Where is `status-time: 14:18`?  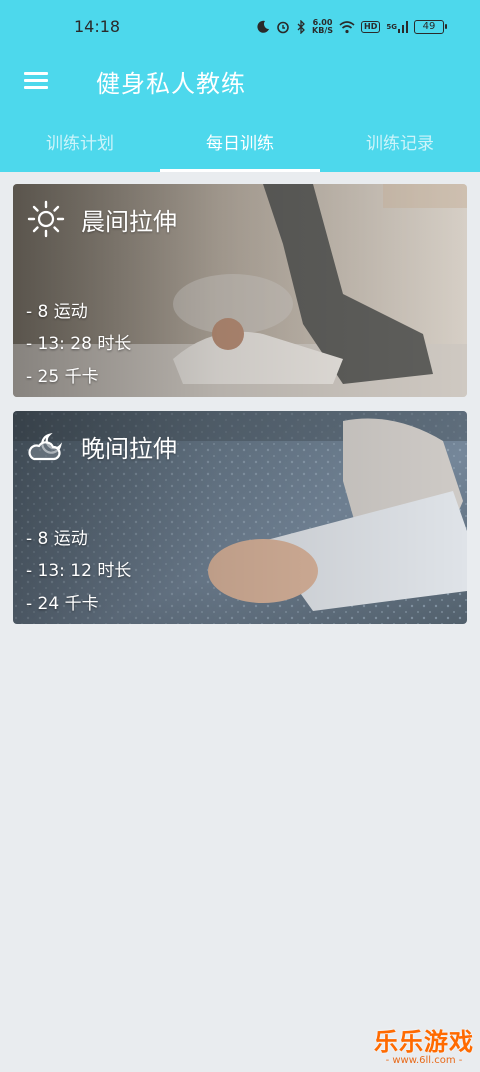 status-time: 14:18 is located at coordinates (97, 26).